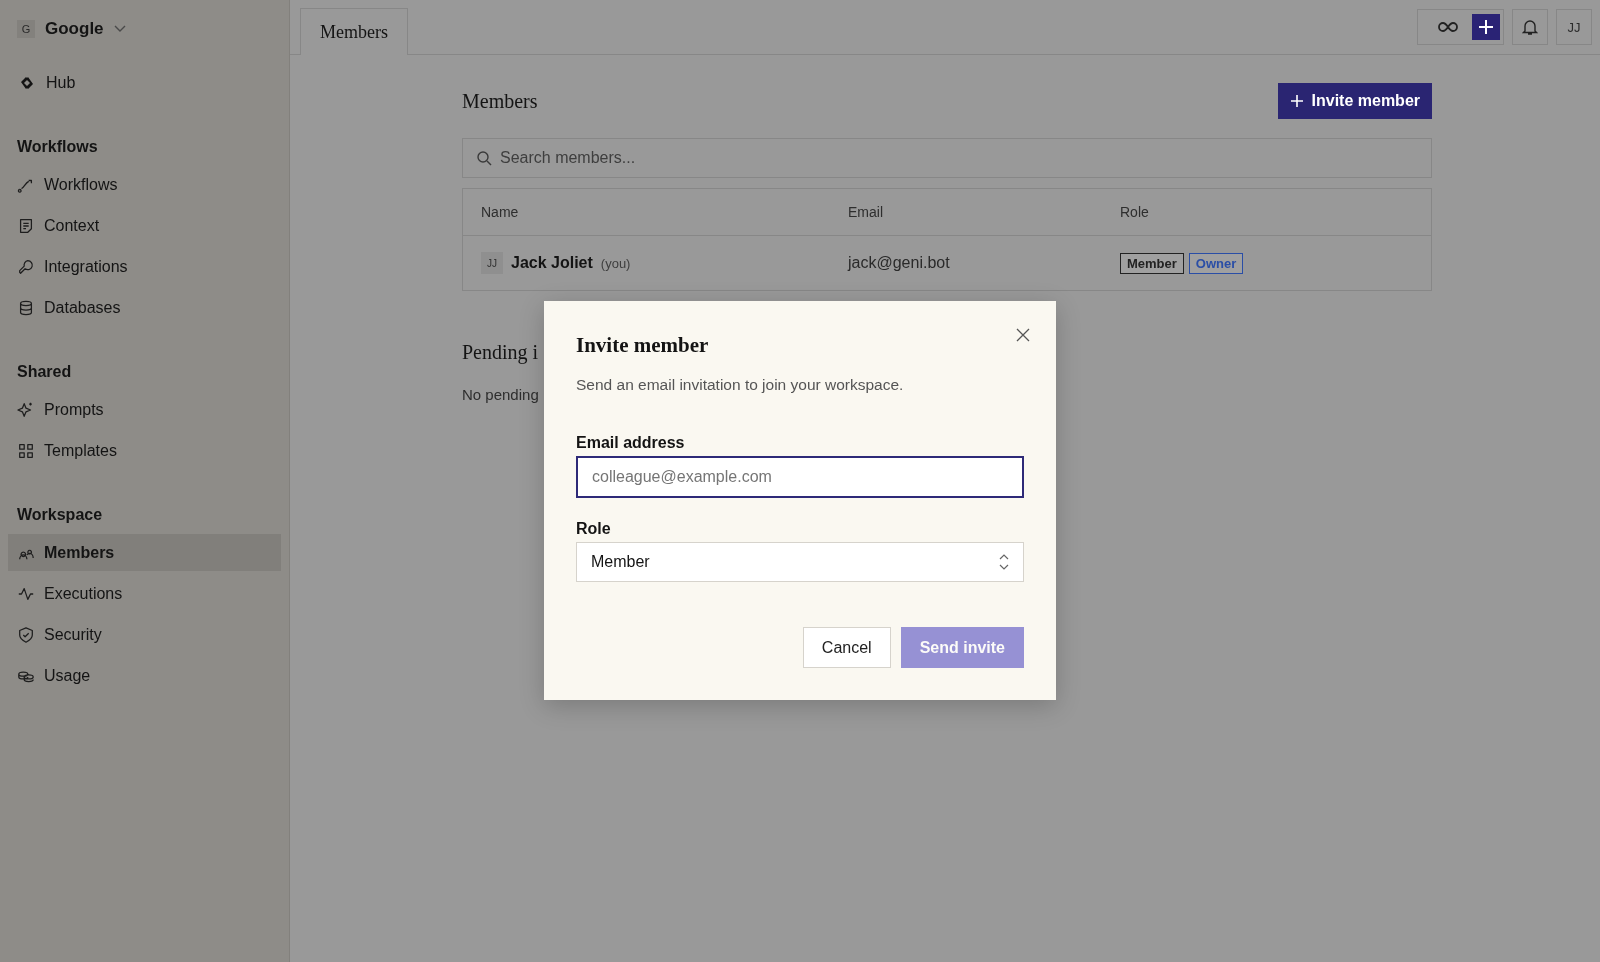 The image size is (1600, 962). I want to click on workspace-switcher: G Google, so click(144, 29).